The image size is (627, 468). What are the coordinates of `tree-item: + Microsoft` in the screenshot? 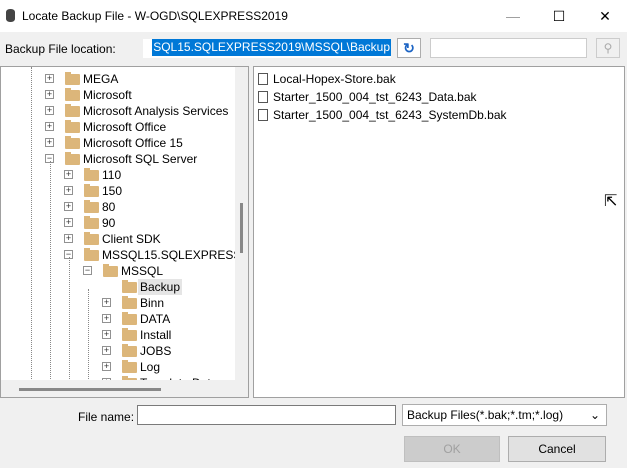 It's located at (118, 95).